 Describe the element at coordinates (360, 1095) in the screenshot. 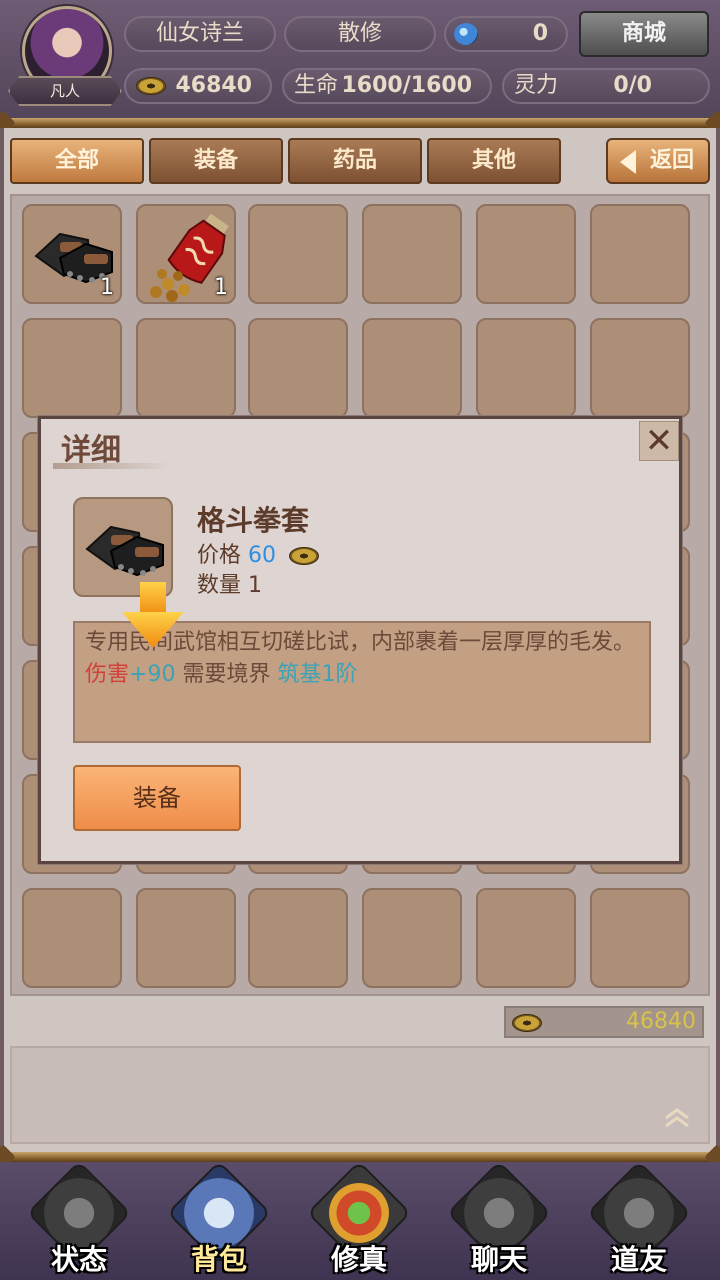

I see `chat-area` at that location.